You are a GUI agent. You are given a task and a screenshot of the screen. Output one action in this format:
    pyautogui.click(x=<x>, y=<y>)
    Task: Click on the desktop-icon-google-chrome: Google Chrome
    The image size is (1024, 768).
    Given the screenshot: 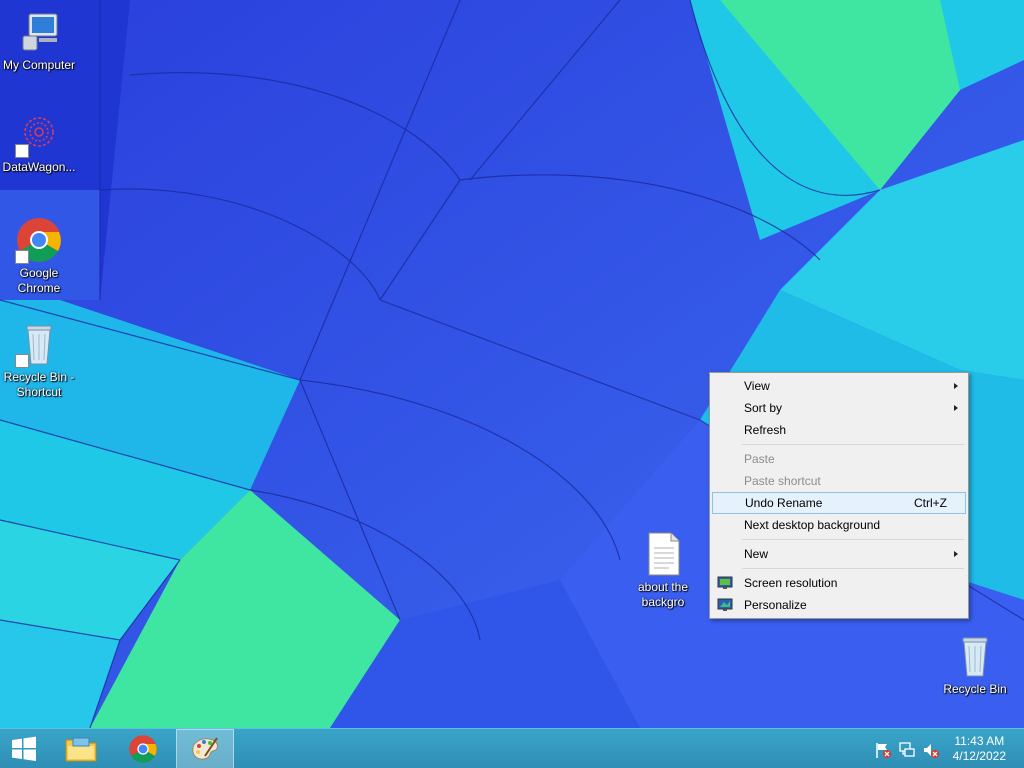 What is the action you would take?
    pyautogui.click(x=39, y=256)
    